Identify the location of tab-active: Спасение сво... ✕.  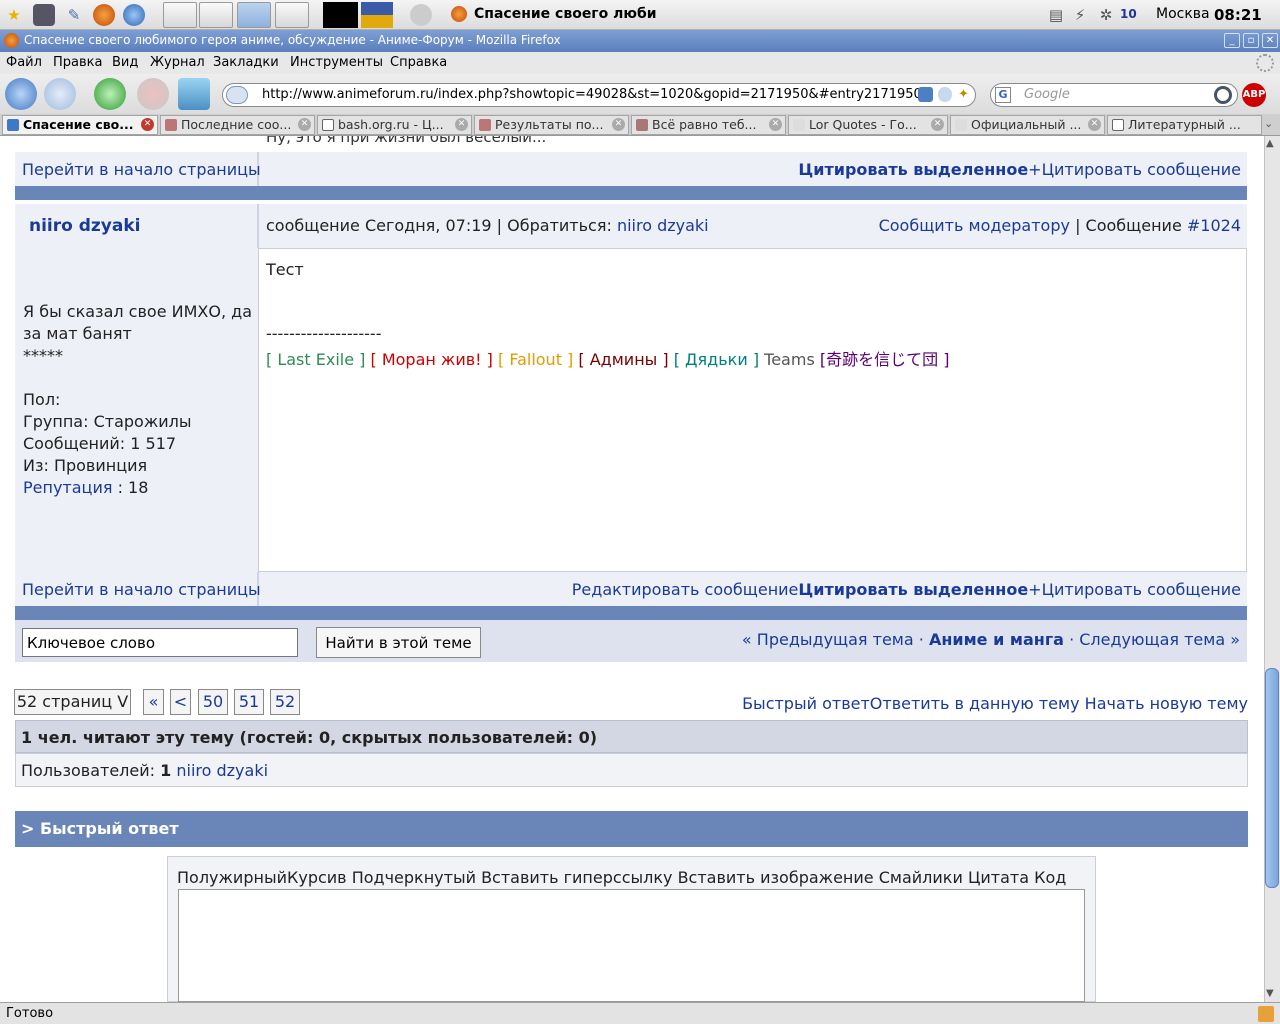
(80, 125).